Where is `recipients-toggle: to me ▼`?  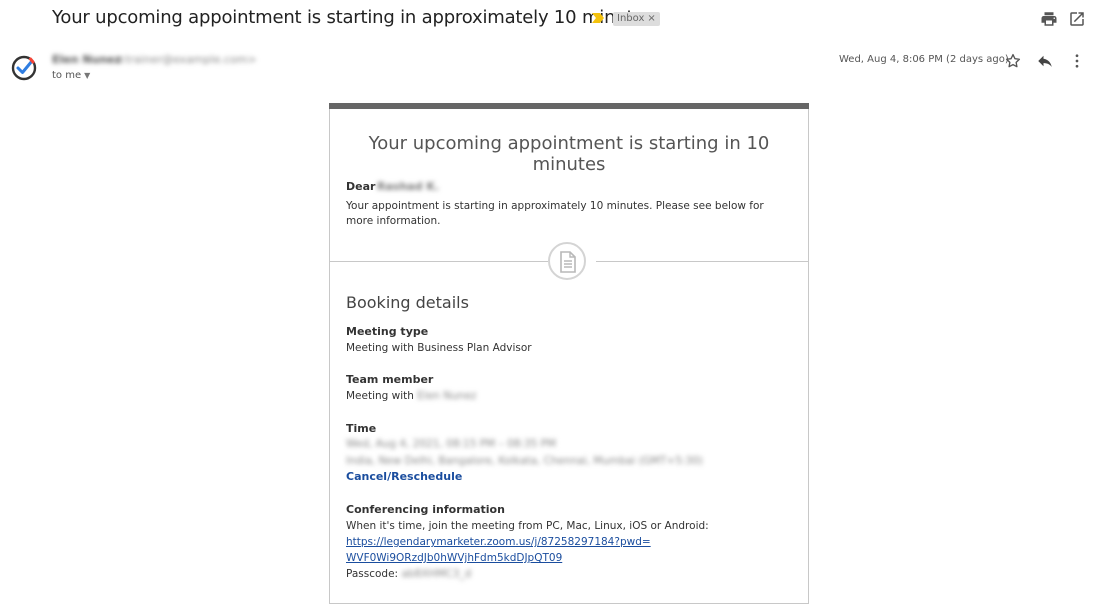
recipients-toggle: to me ▼ is located at coordinates (71, 75).